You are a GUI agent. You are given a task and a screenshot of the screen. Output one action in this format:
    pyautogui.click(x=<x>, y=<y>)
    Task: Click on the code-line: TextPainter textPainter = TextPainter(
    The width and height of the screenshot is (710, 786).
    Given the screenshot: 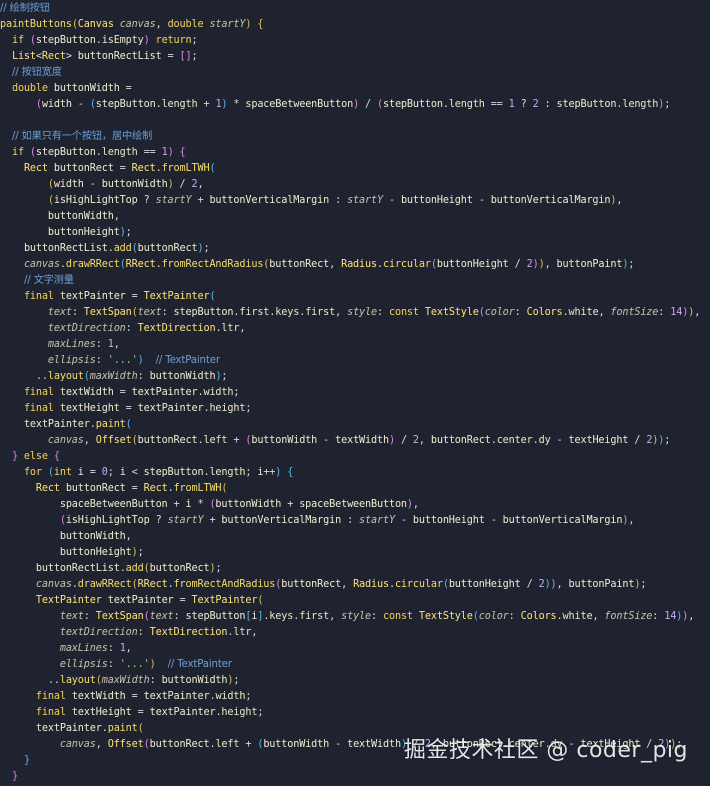 What is the action you would take?
    pyautogui.click(x=355, y=601)
    